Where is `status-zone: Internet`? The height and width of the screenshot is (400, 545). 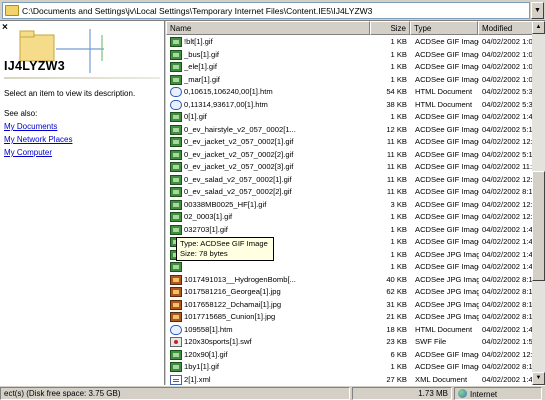
status-zone: Internet is located at coordinates (498, 393).